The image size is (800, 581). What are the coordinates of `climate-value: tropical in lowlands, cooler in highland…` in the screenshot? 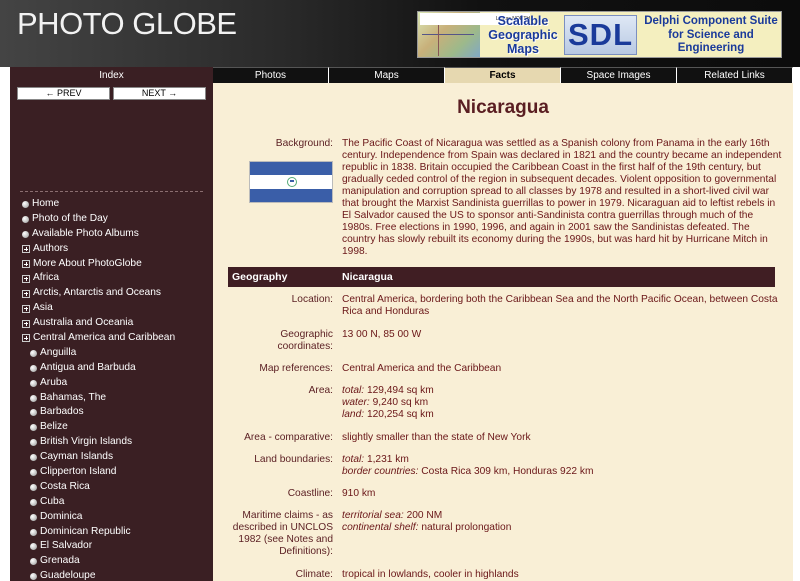 It's located at (430, 574).